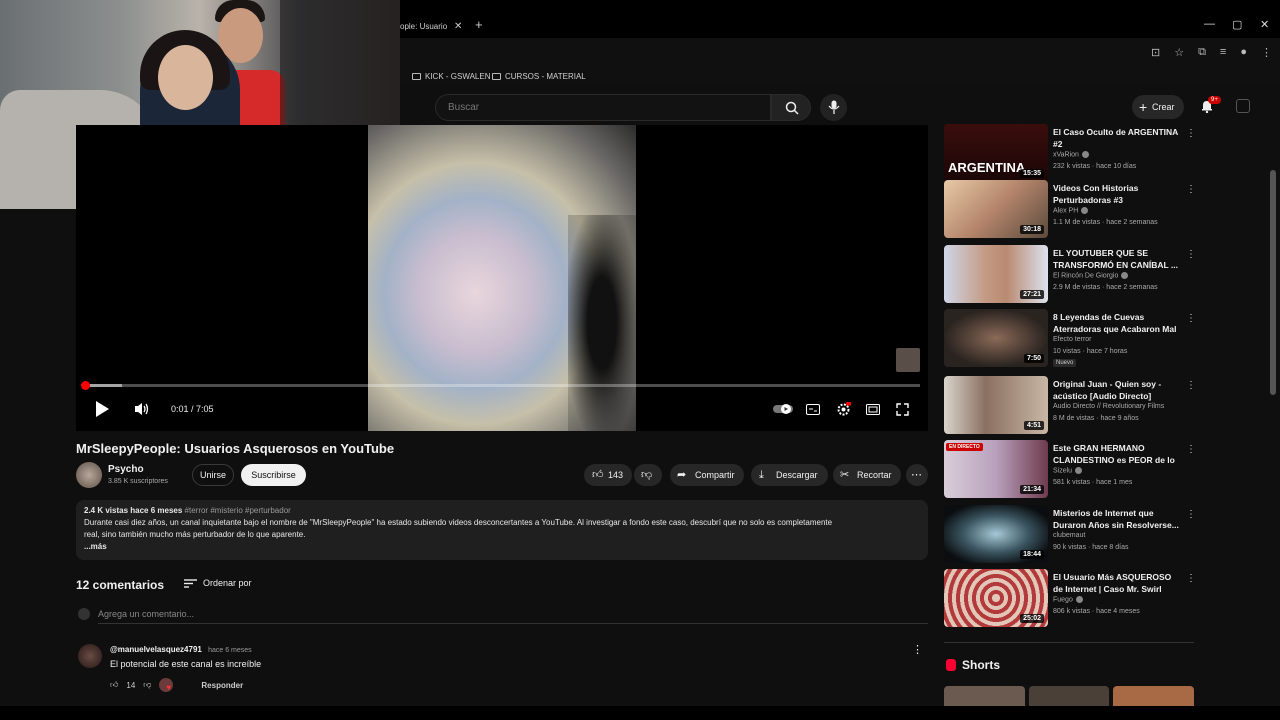 Image resolution: width=1280 pixels, height=720 pixels. I want to click on video-thumbnail: 27:21, so click(996, 274).